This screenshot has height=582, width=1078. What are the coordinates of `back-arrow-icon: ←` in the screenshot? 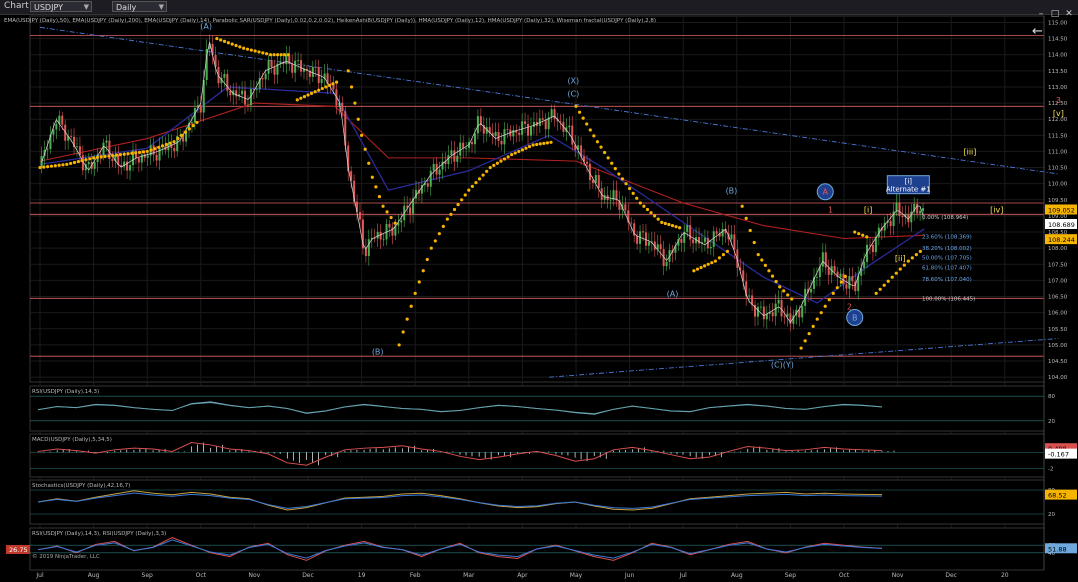 It's located at (1037, 31).